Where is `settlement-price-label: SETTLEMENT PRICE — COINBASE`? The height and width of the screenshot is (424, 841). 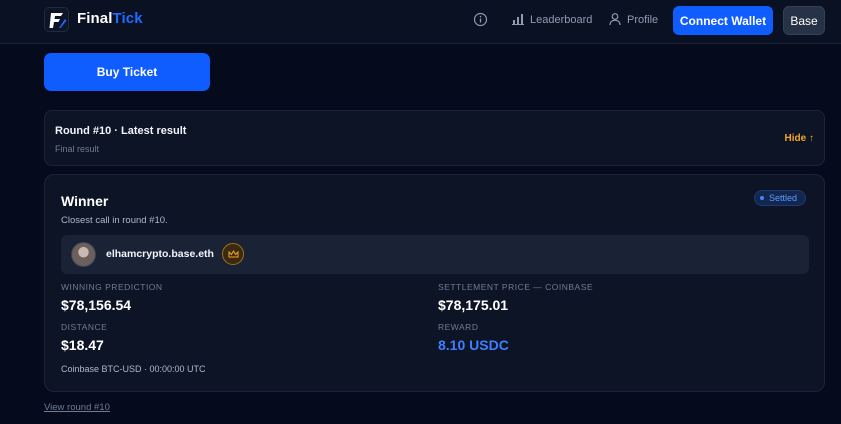 settlement-price-label: SETTLEMENT PRICE — COINBASE is located at coordinates (516, 287).